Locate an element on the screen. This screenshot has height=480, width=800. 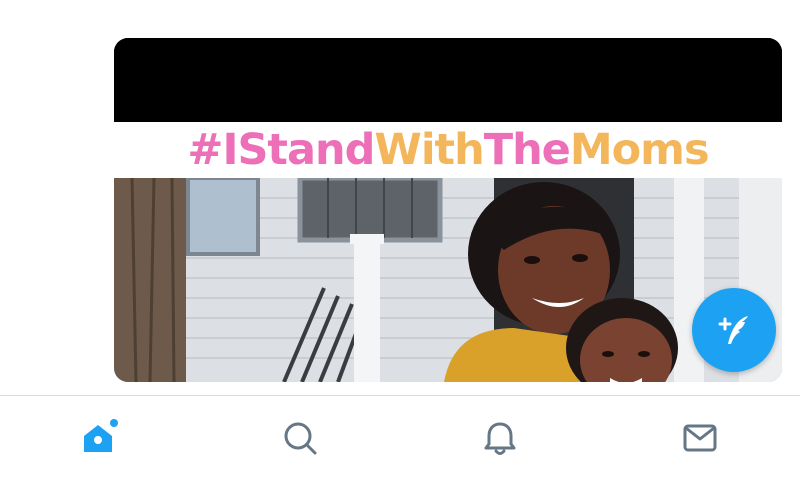
tab-notifications is located at coordinates (500, 438).